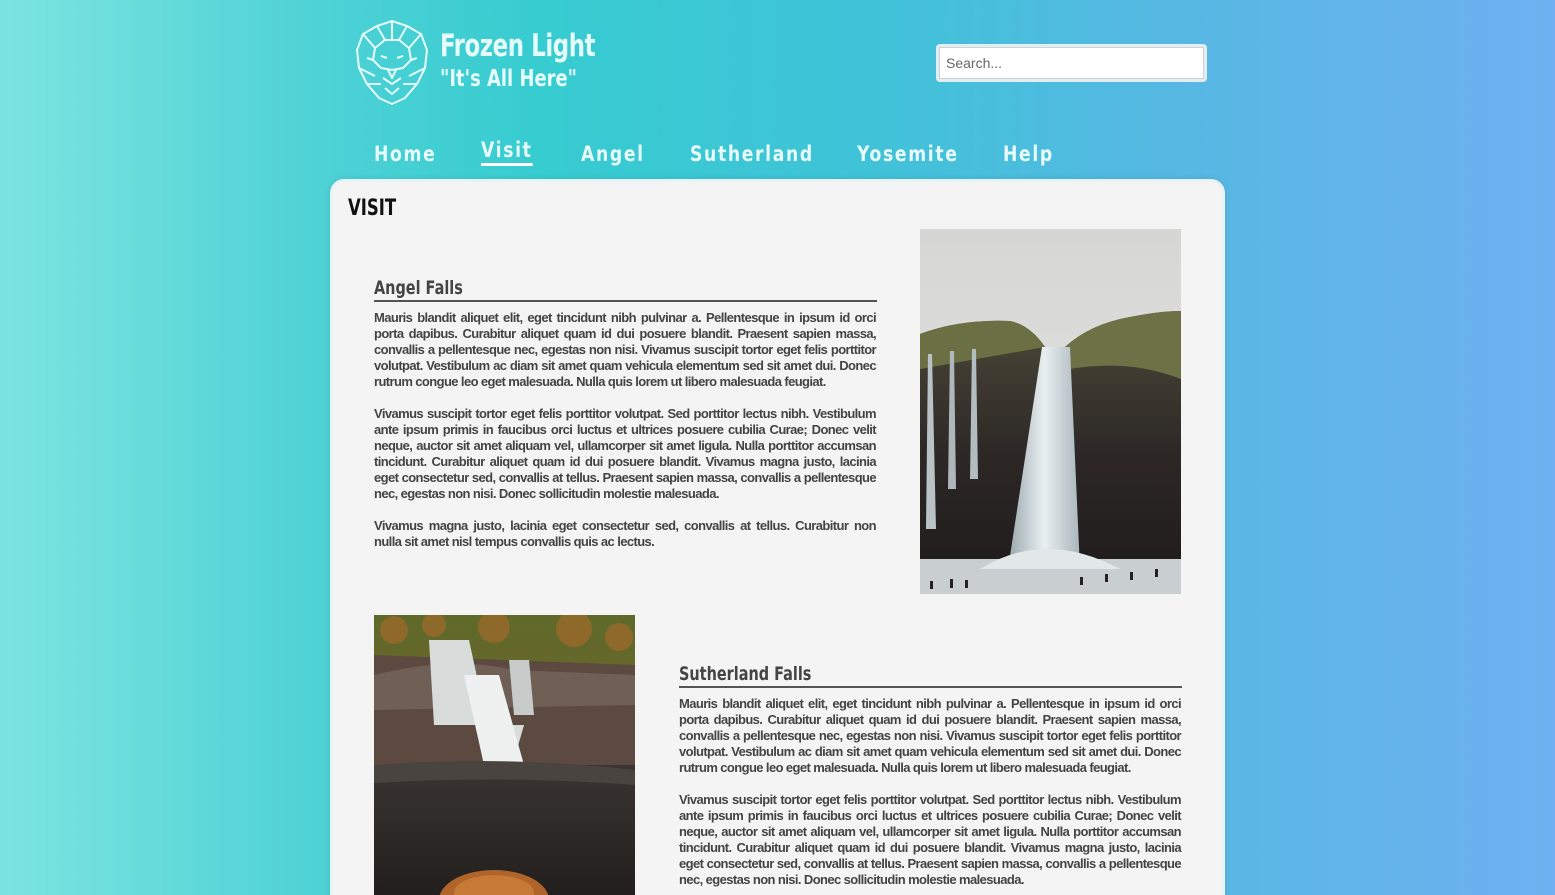 Image resolution: width=1555 pixels, height=895 pixels. I want to click on waterfall-photo-sutherland, so click(504, 755).